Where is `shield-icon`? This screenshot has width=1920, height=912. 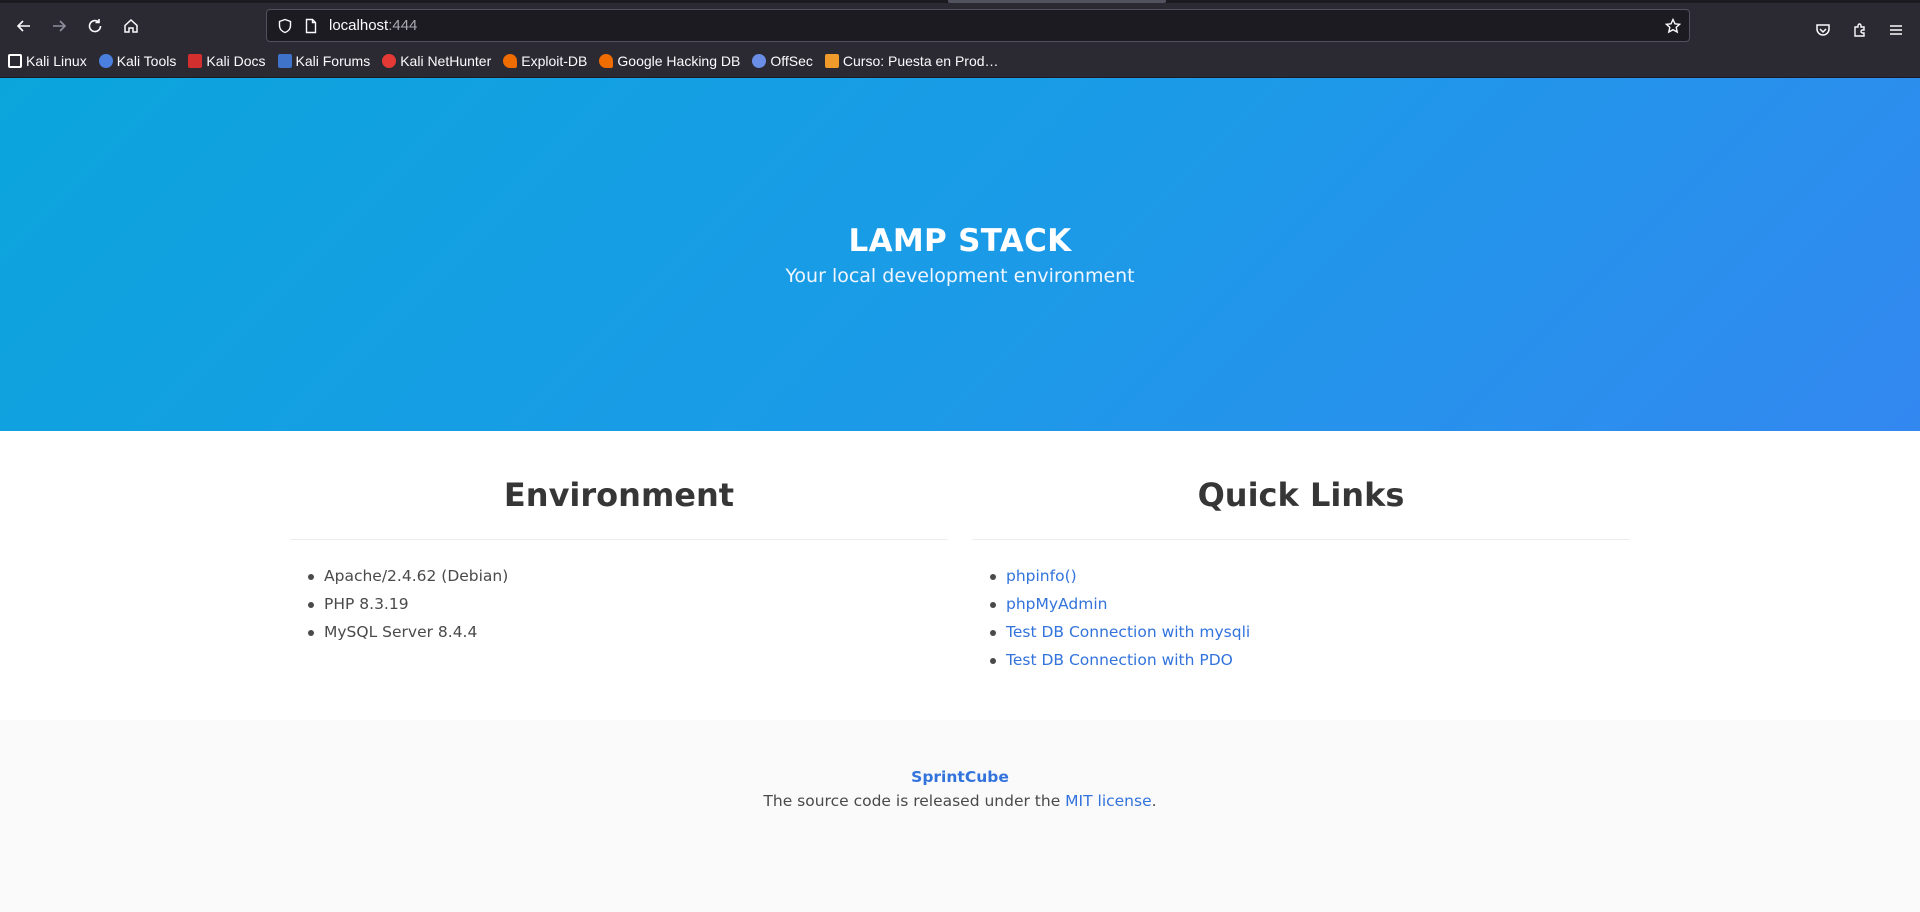
shield-icon is located at coordinates (285, 26).